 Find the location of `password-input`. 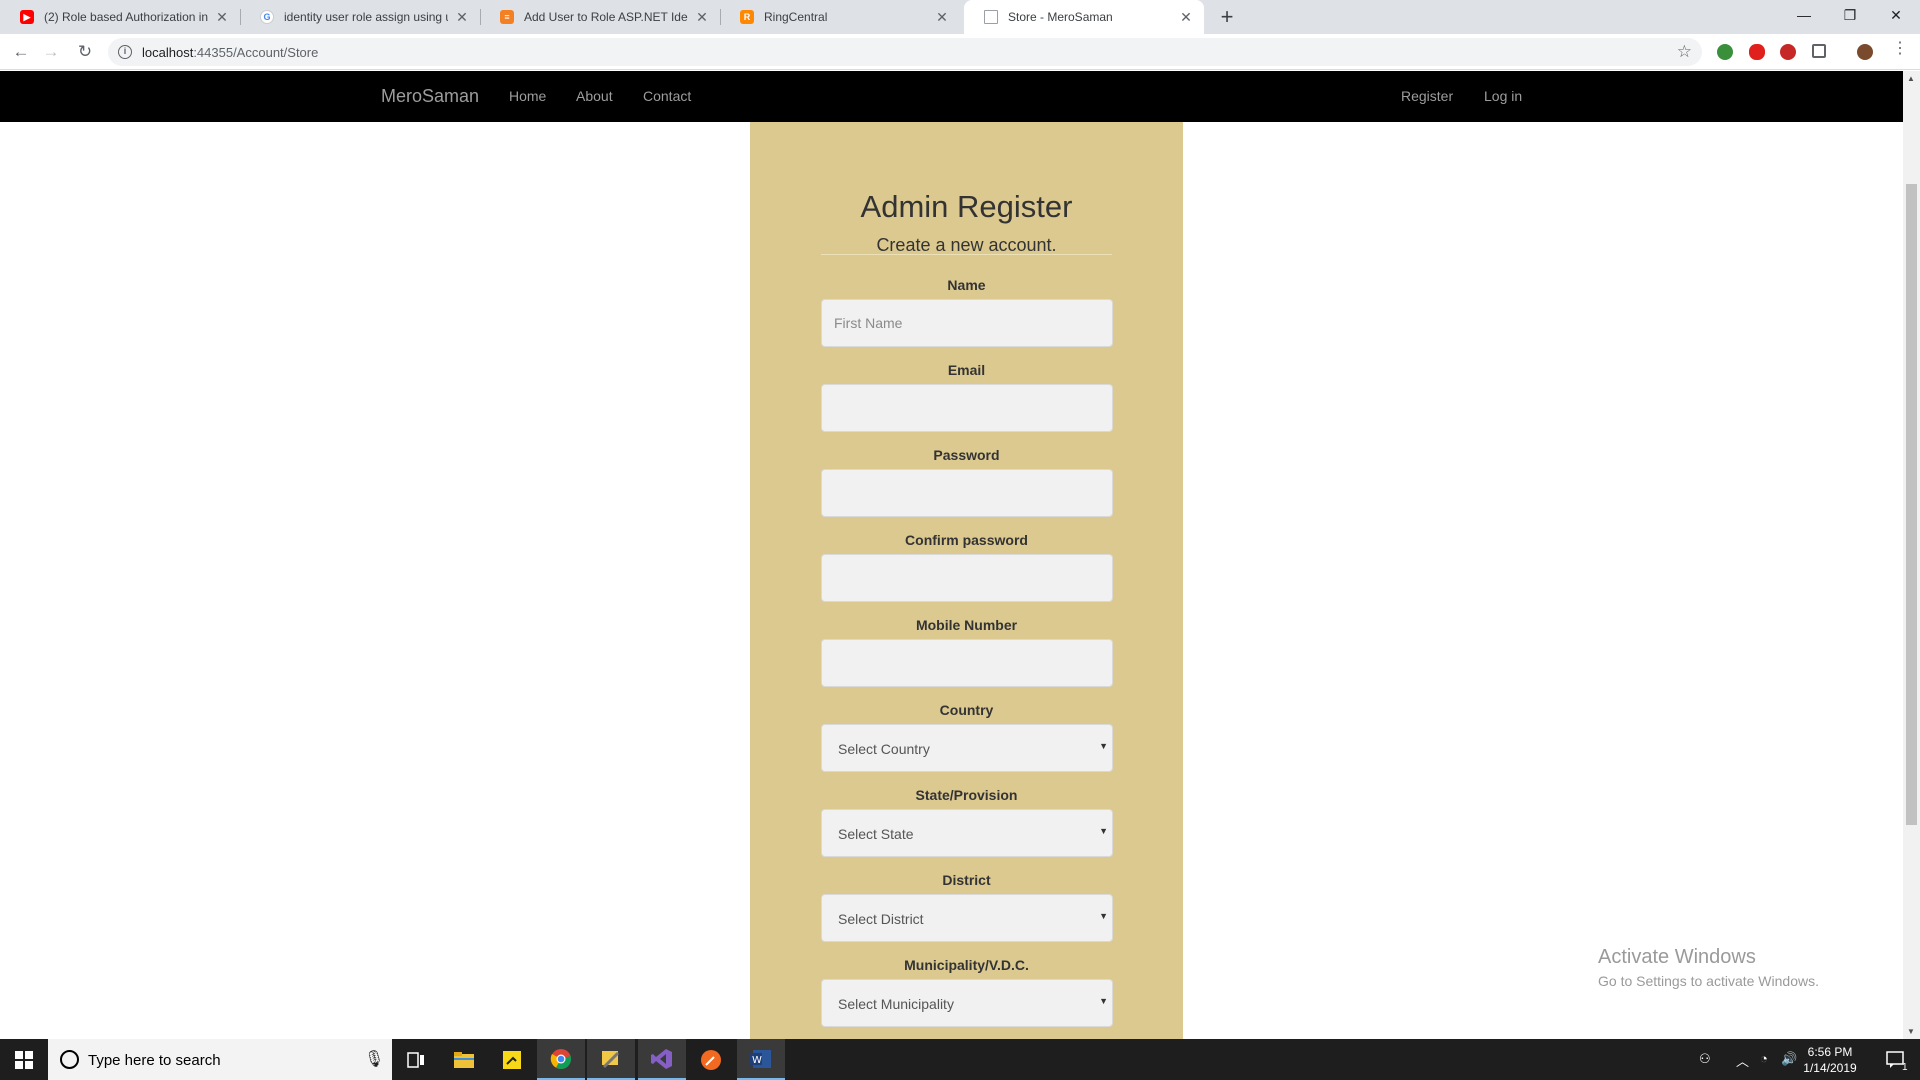

password-input is located at coordinates (967, 493).